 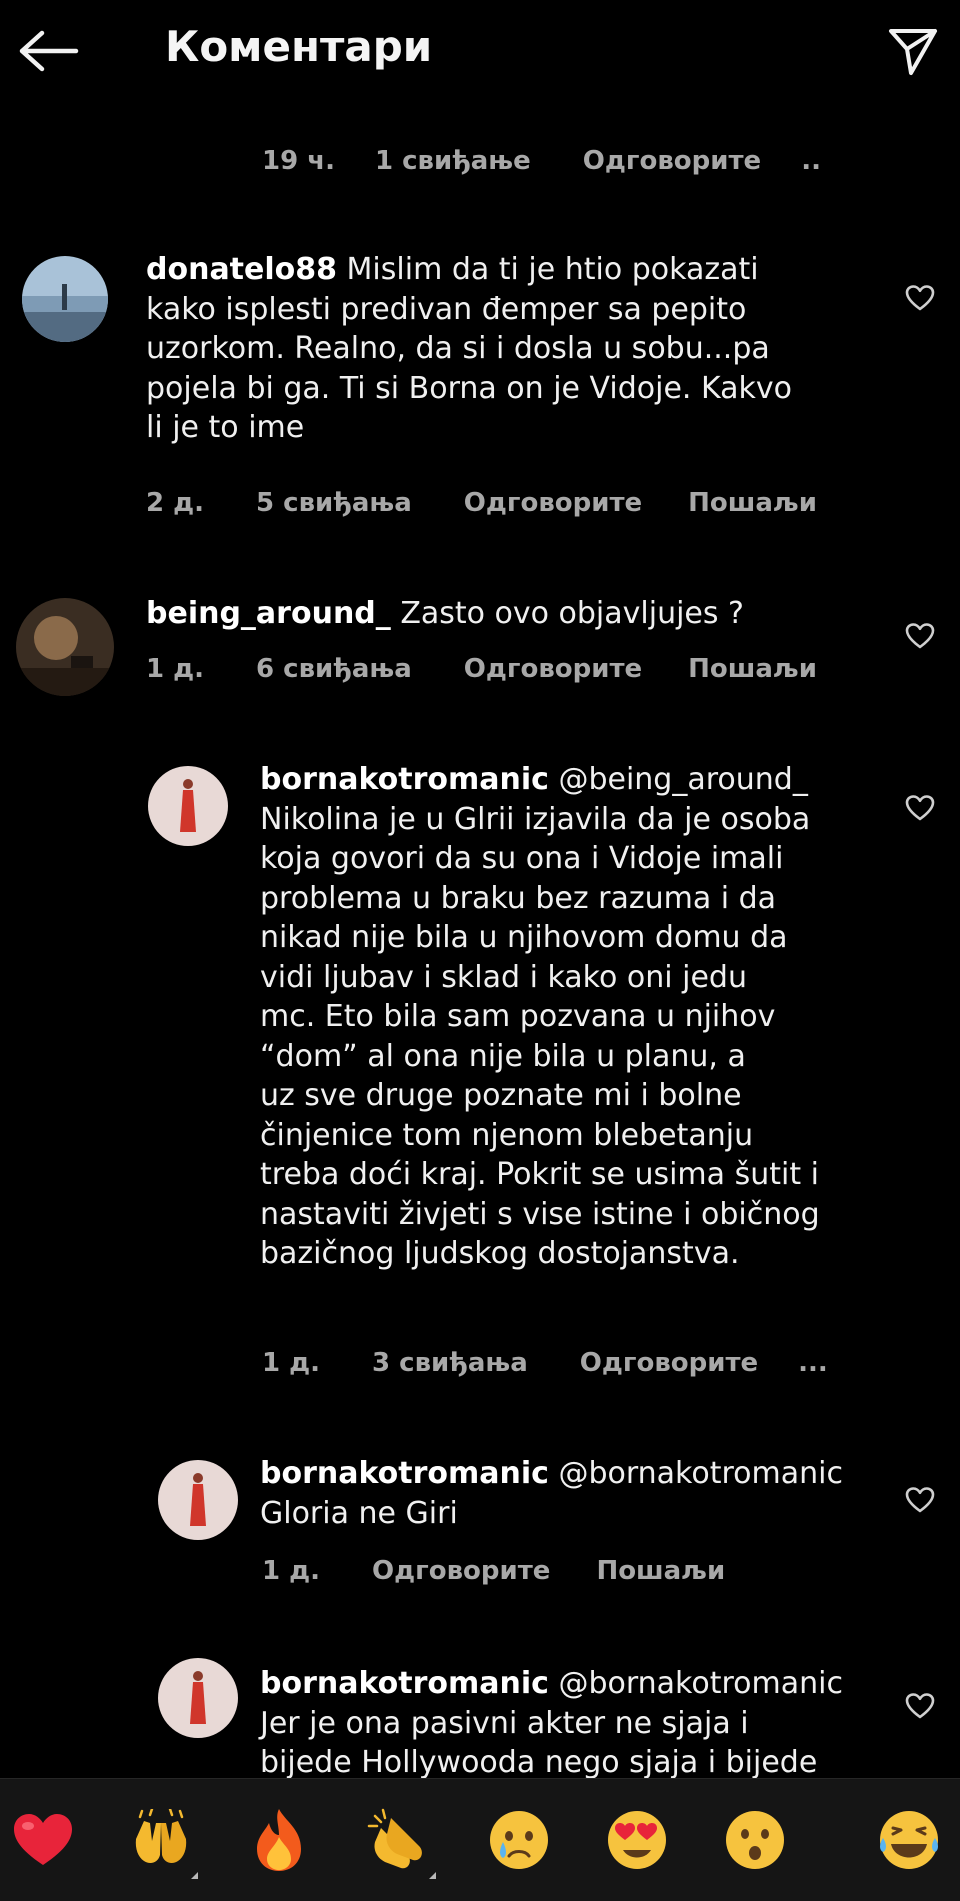 What do you see at coordinates (567, 613) in the screenshot?
I see `comment-text: Zasto ovo objavljujes ?` at bounding box center [567, 613].